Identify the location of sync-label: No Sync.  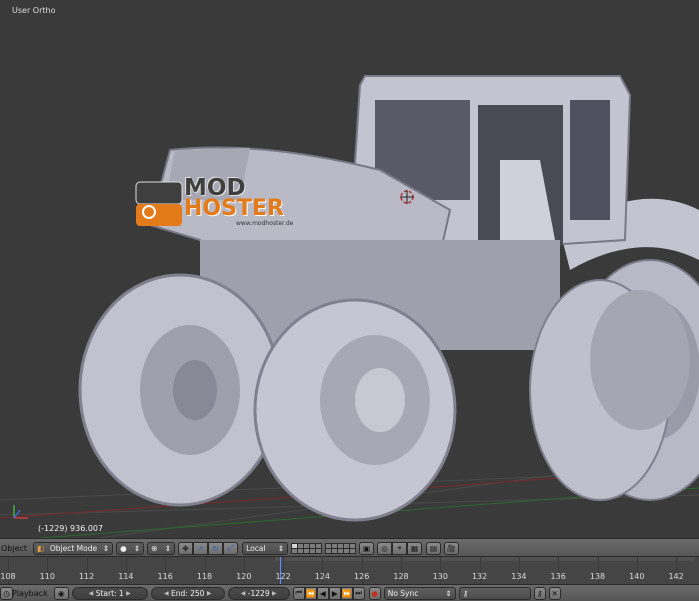
(403, 593).